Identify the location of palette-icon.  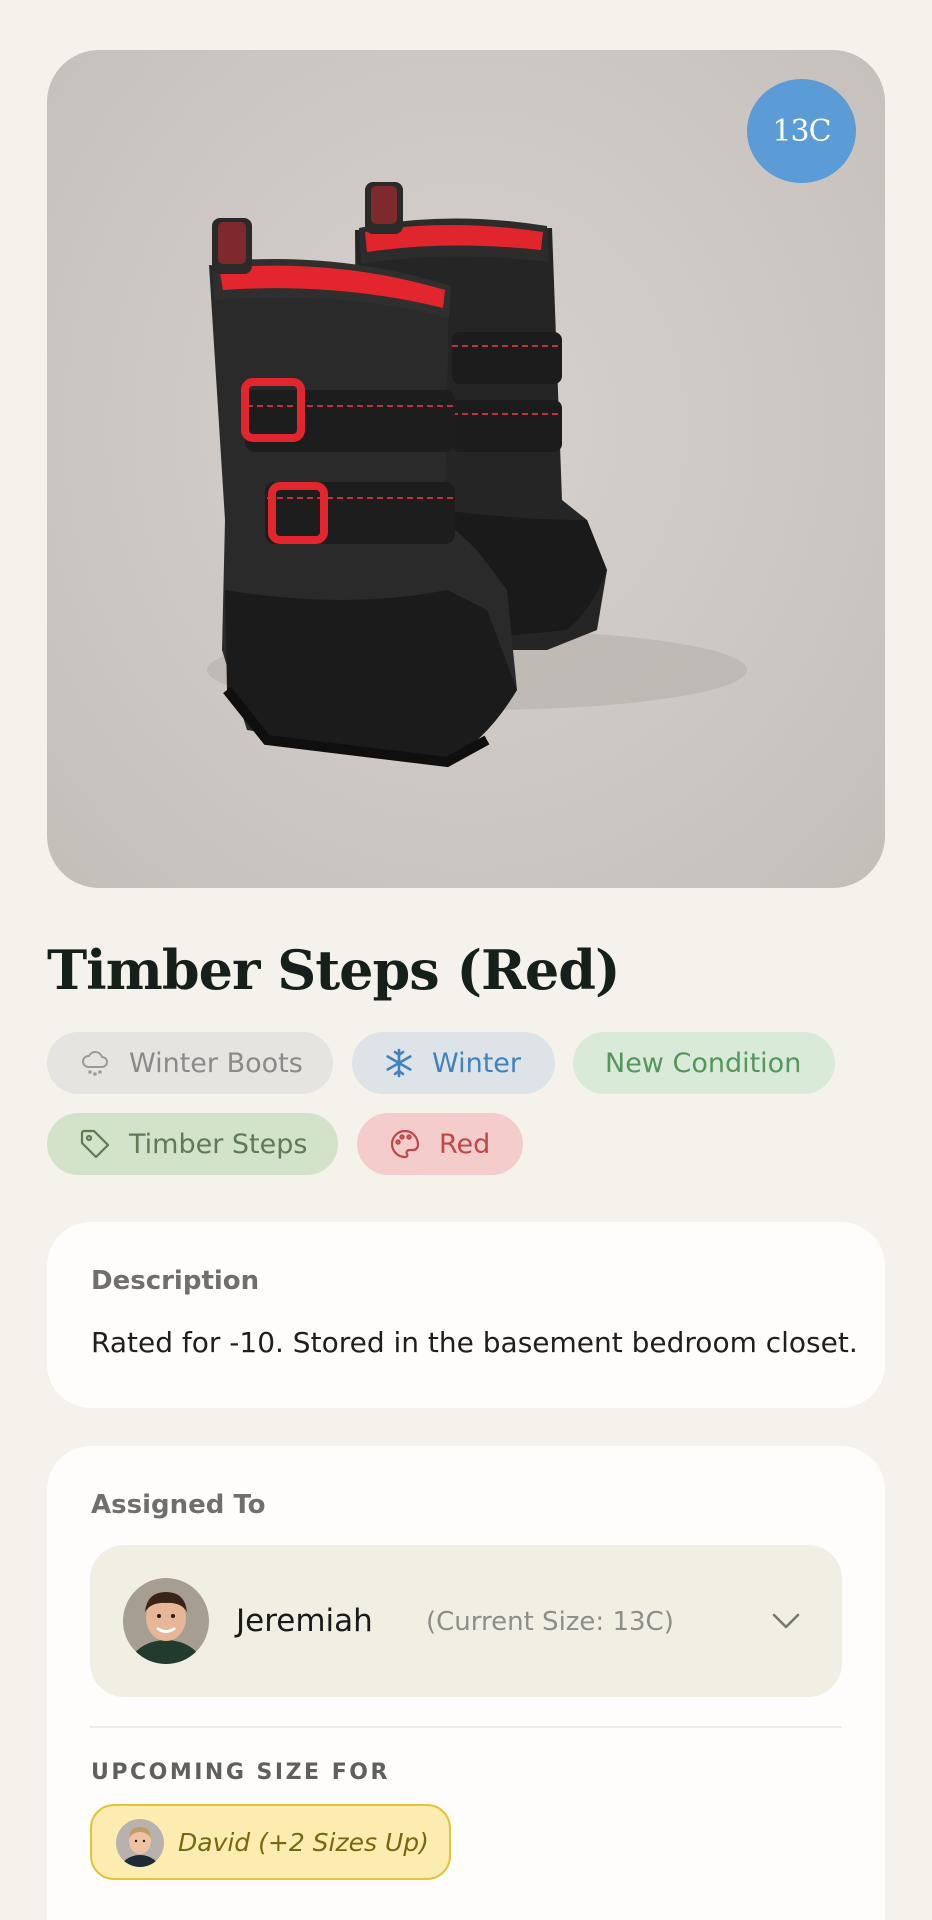
(405, 1144).